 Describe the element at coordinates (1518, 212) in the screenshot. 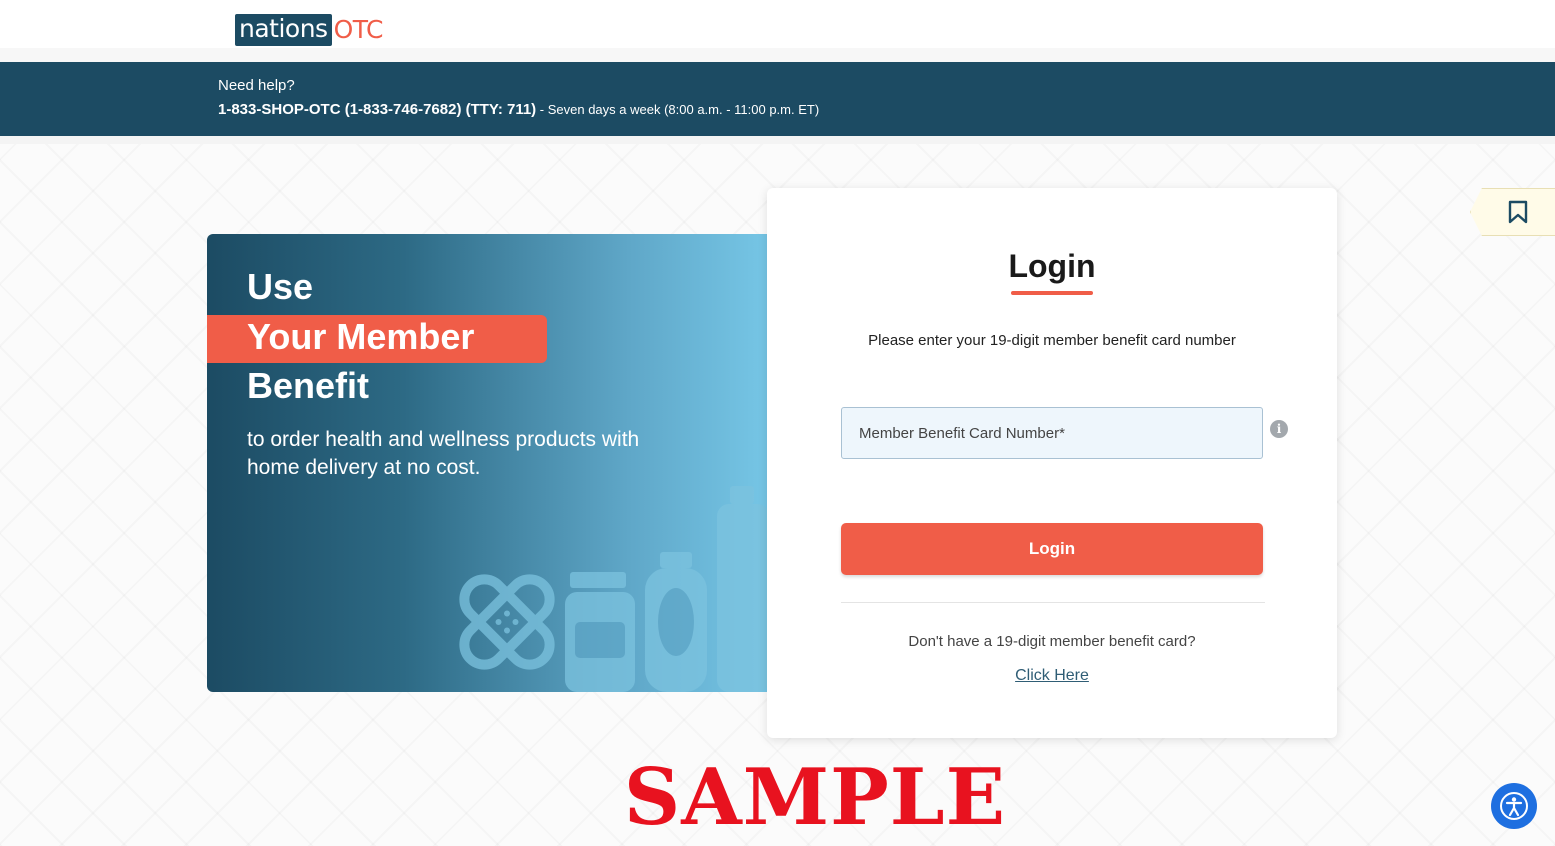

I see `bookmark-icon` at that location.